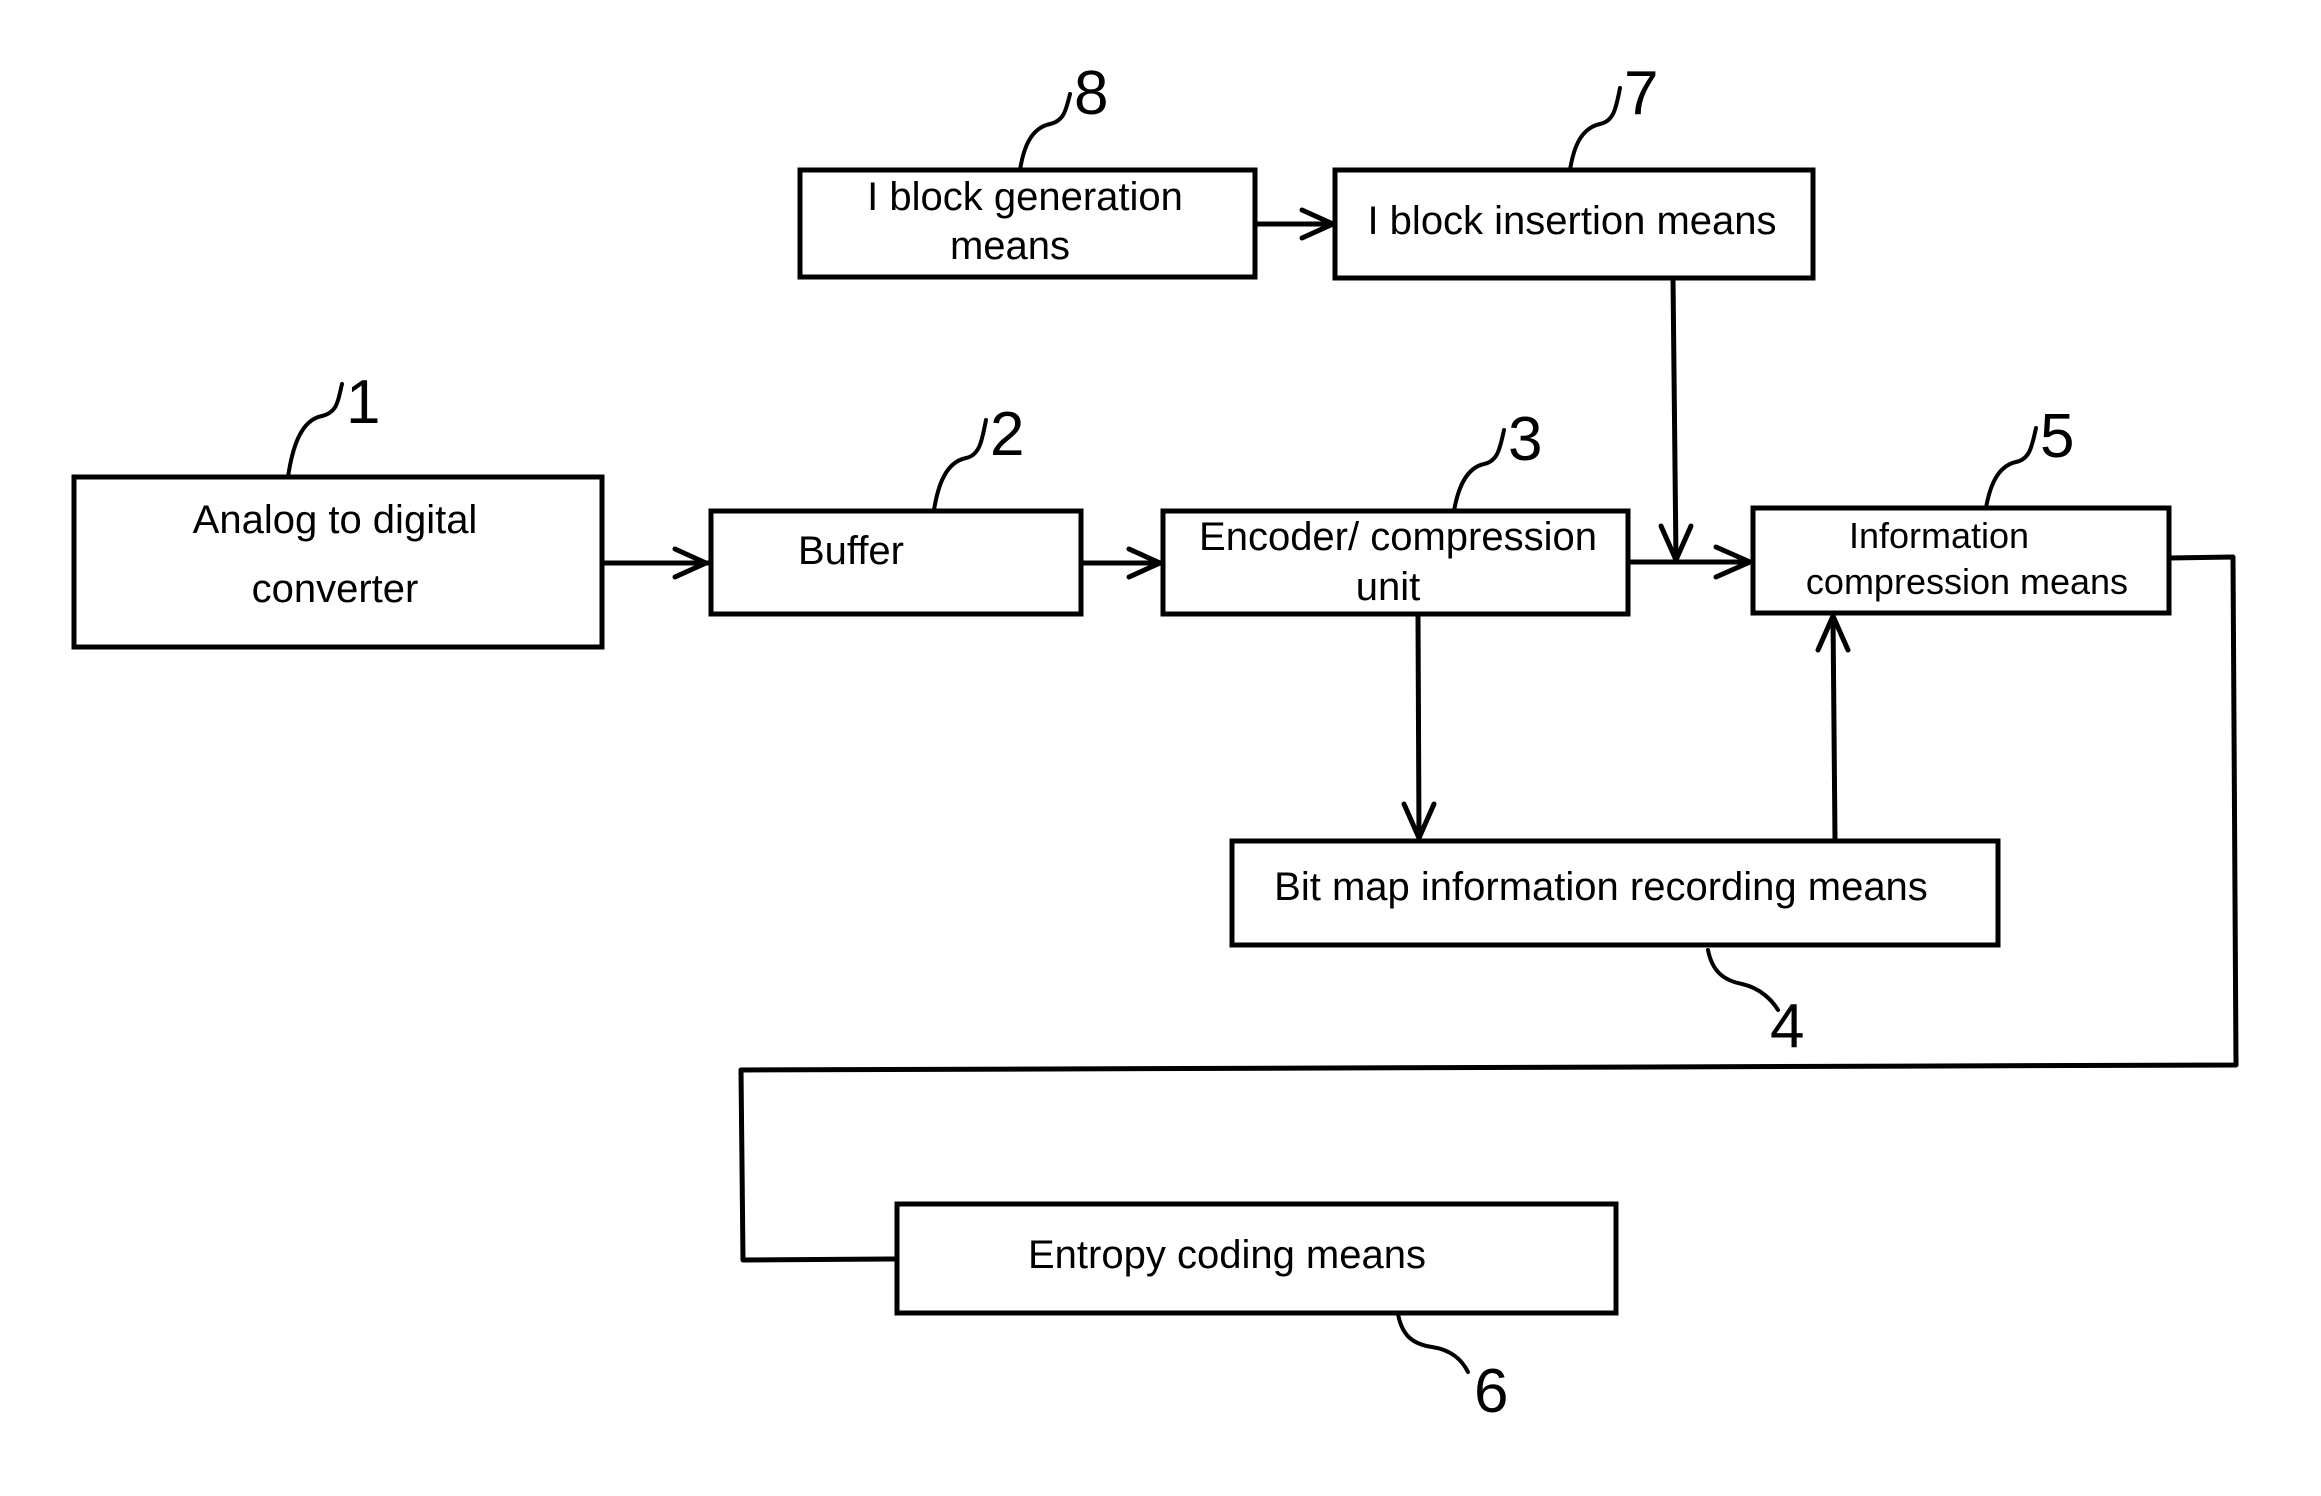 This screenshot has width=2321, height=1496. I want to click on block-label: Entropy coding means, so click(1227, 1255).